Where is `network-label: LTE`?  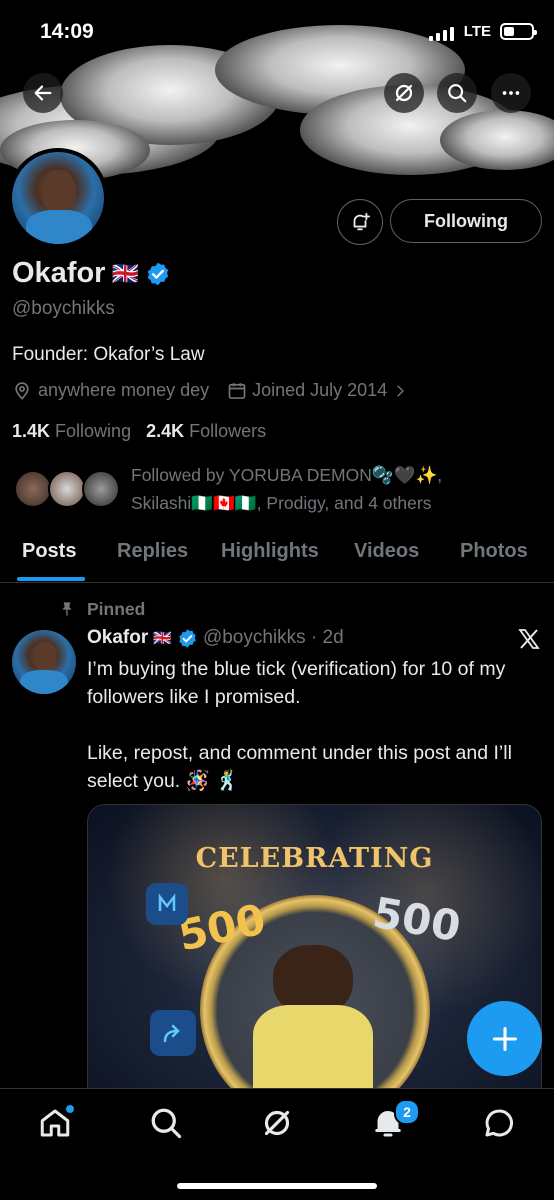
network-label: LTE is located at coordinates (477, 31).